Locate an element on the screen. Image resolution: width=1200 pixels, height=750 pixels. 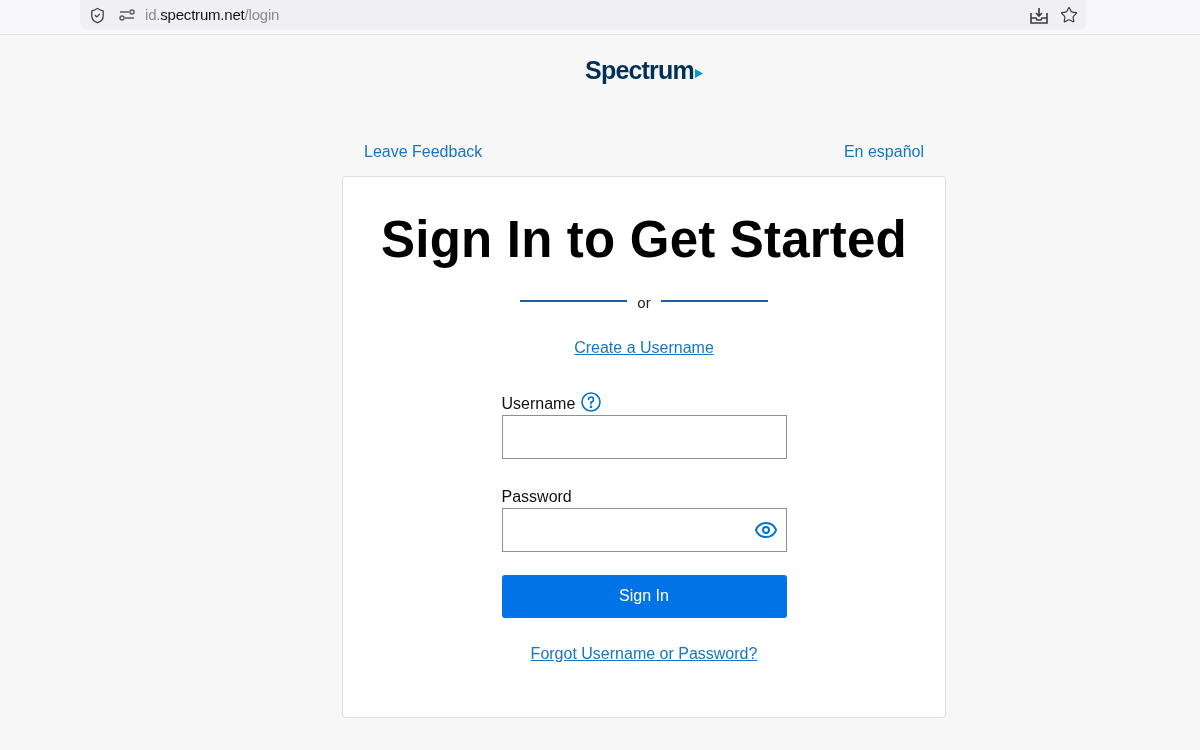
username-field is located at coordinates (644, 436).